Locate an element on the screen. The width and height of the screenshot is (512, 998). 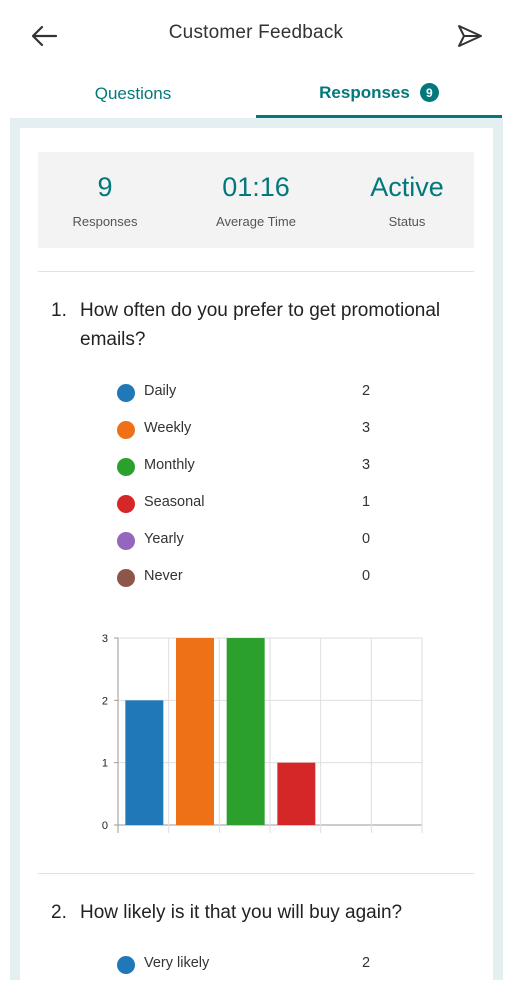
send-button is located at coordinates (470, 36).